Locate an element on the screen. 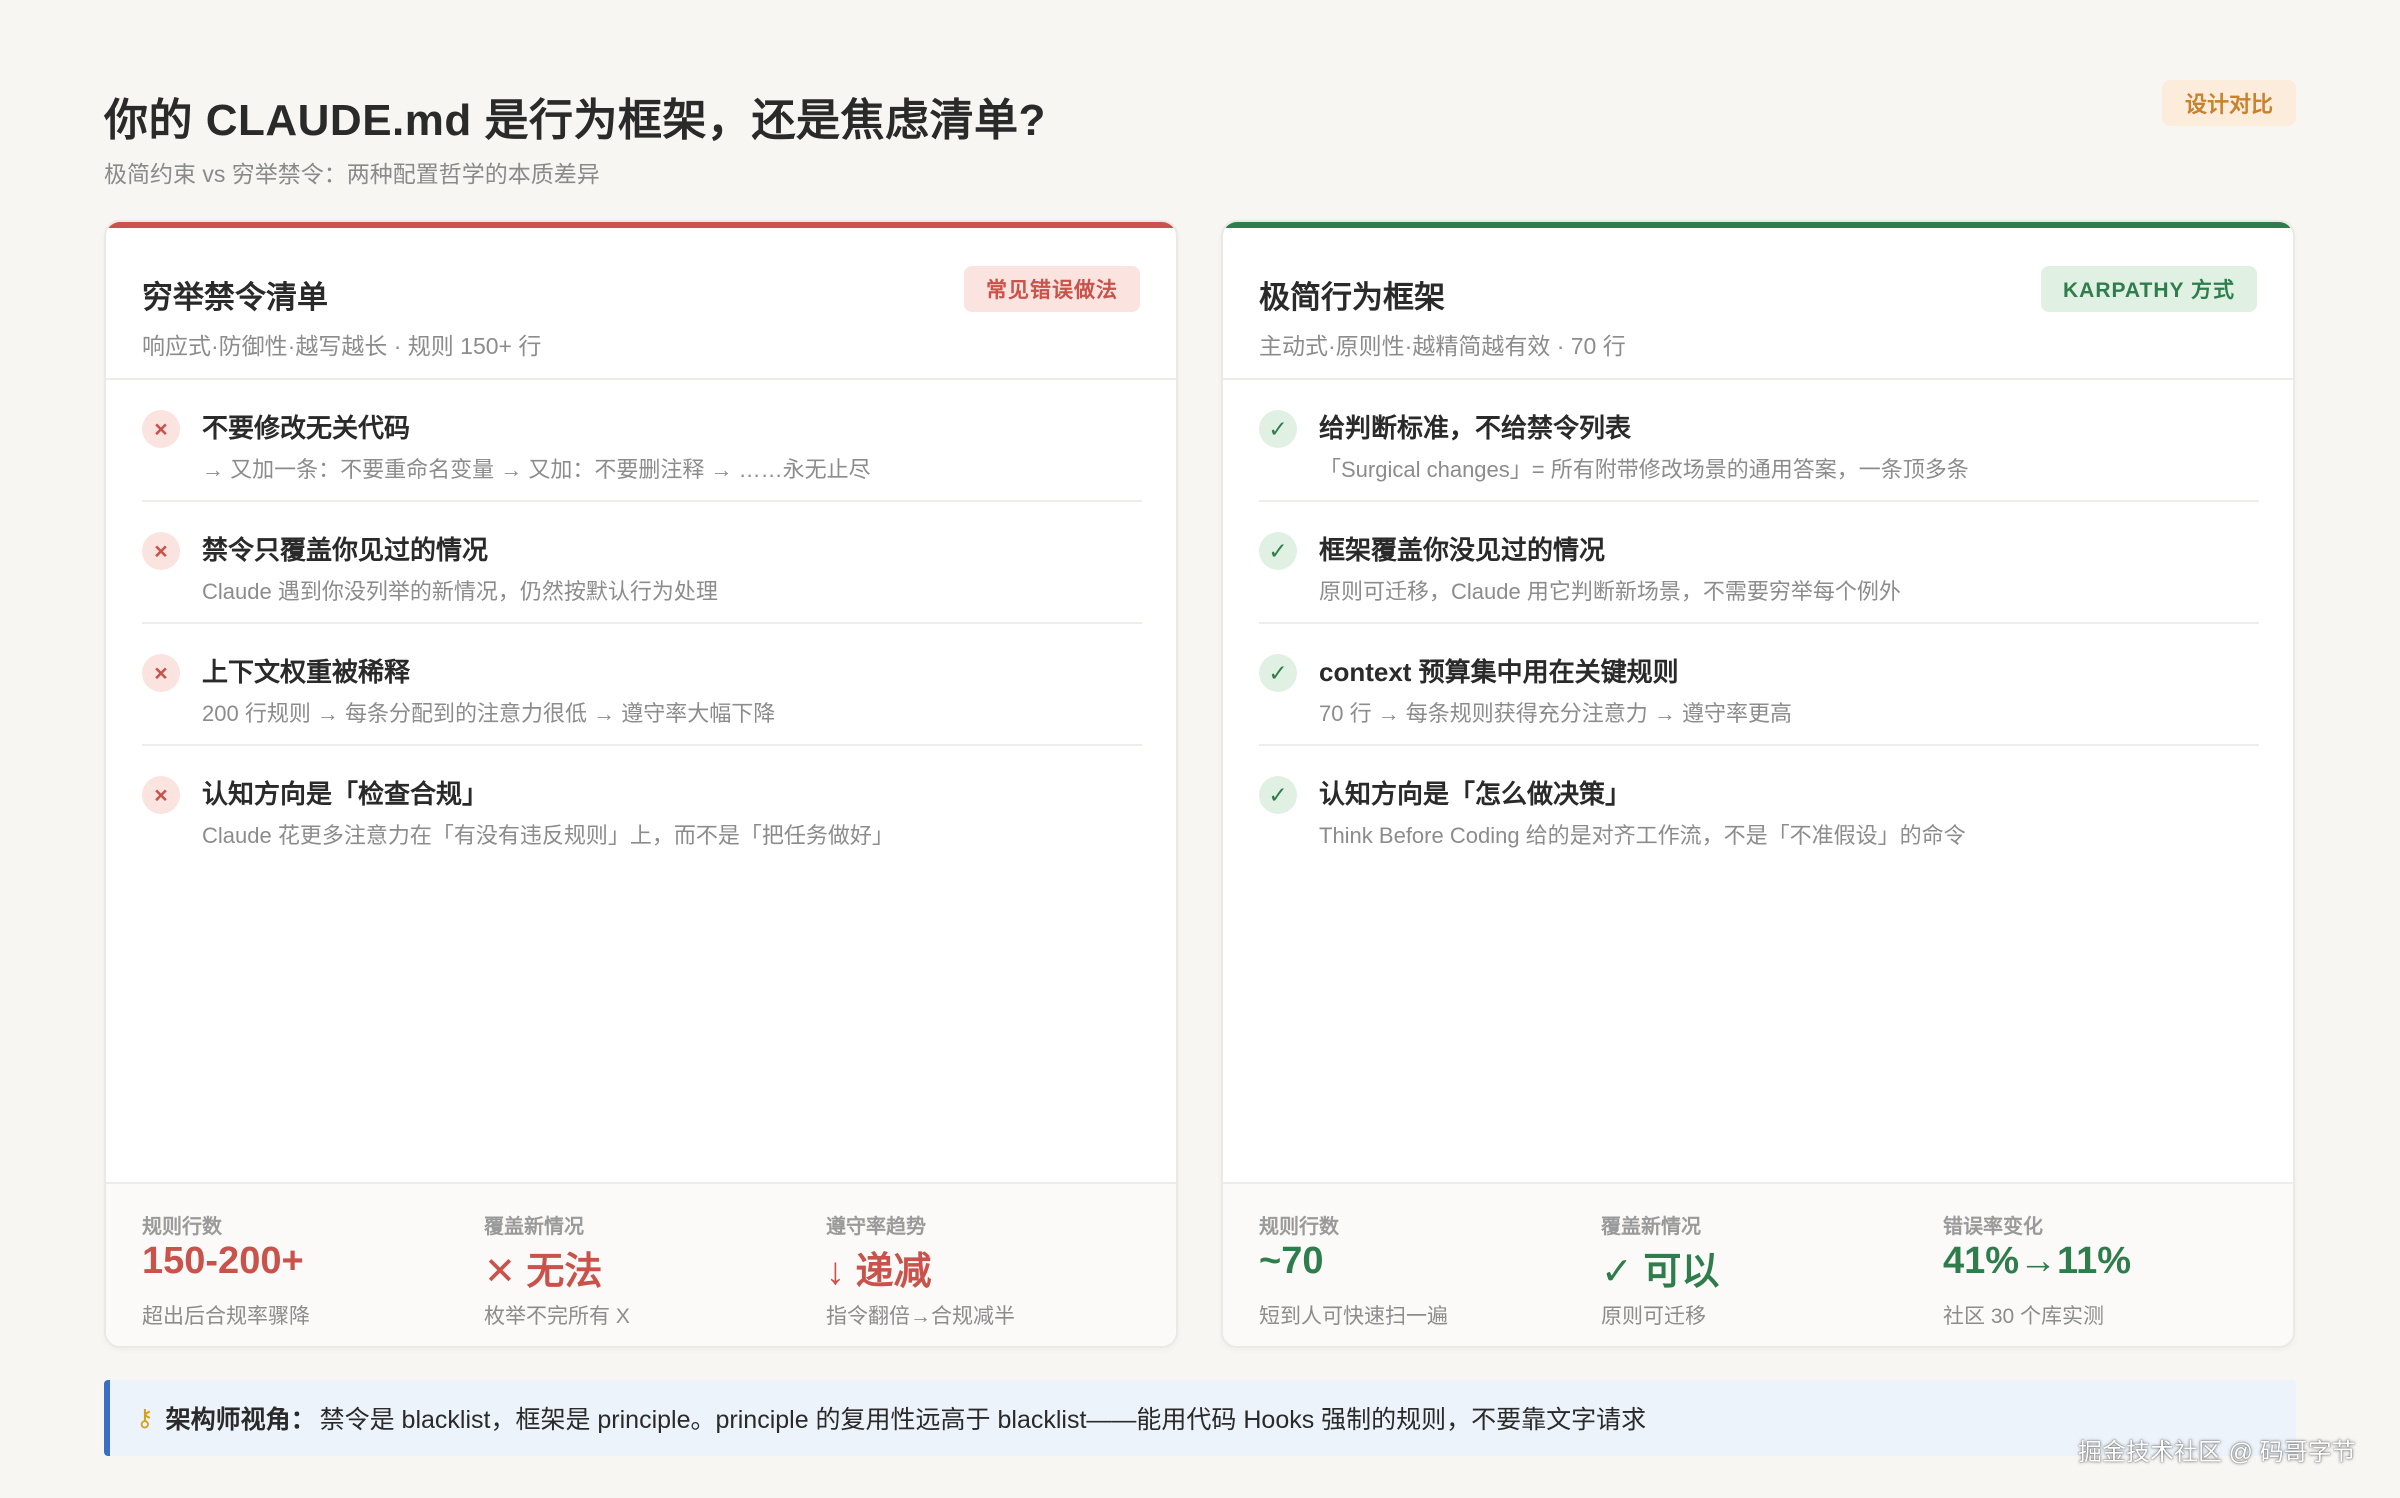  card-header: 穷举禁令清单 响应式·防御性·越写越长 · 规则 150+ 行 常见错误做法 is located at coordinates (641, 304).